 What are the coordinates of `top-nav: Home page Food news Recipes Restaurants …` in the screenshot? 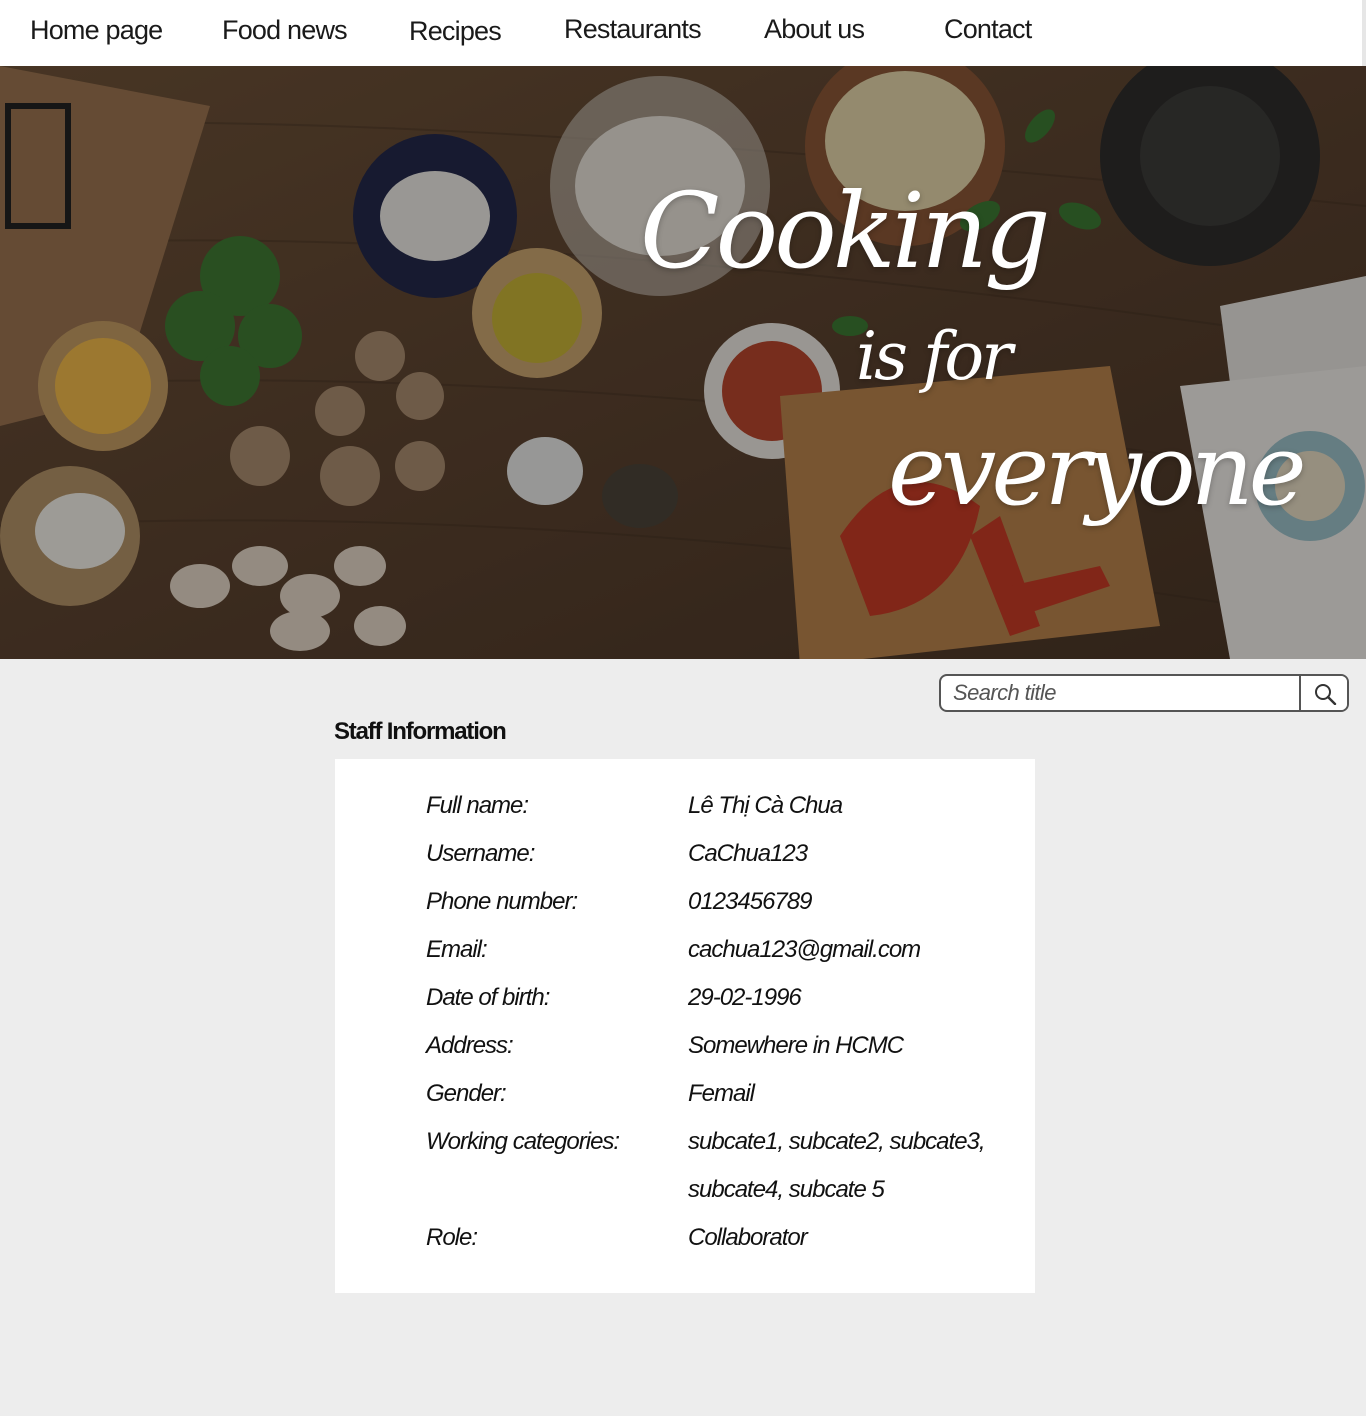 It's located at (683, 33).